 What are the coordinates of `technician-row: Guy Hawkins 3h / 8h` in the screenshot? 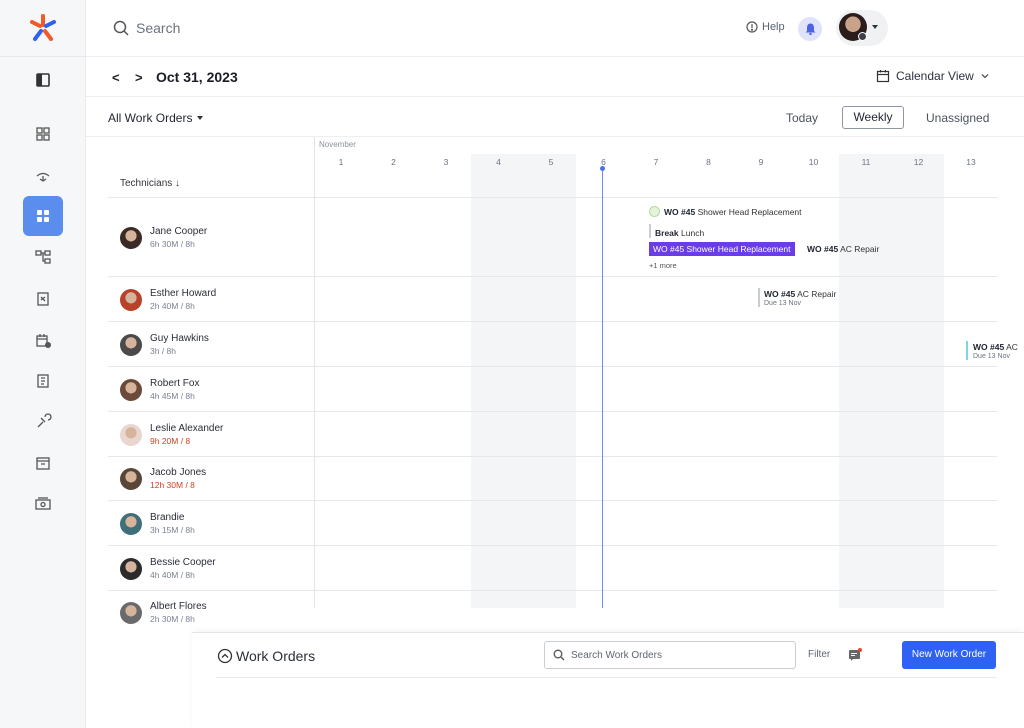 It's located at (211, 343).